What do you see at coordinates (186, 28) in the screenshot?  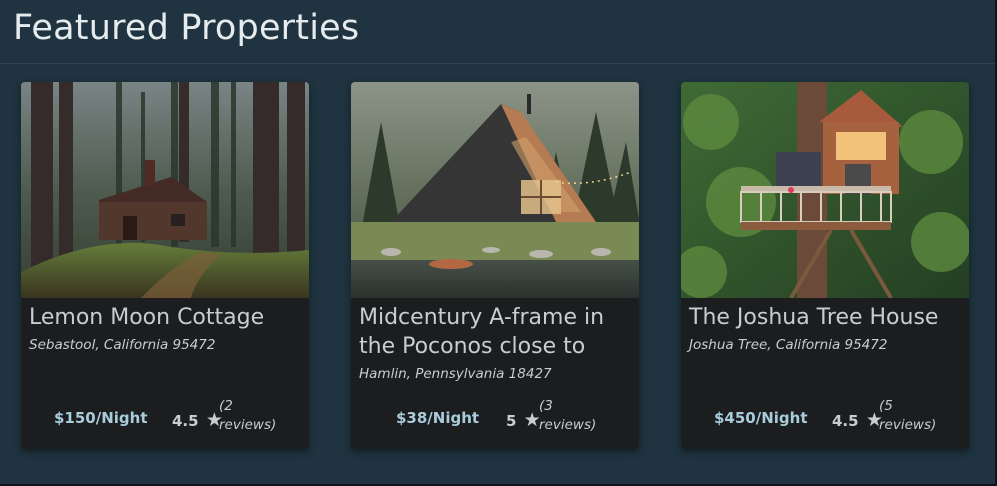 I see `page-title: Featured Properties` at bounding box center [186, 28].